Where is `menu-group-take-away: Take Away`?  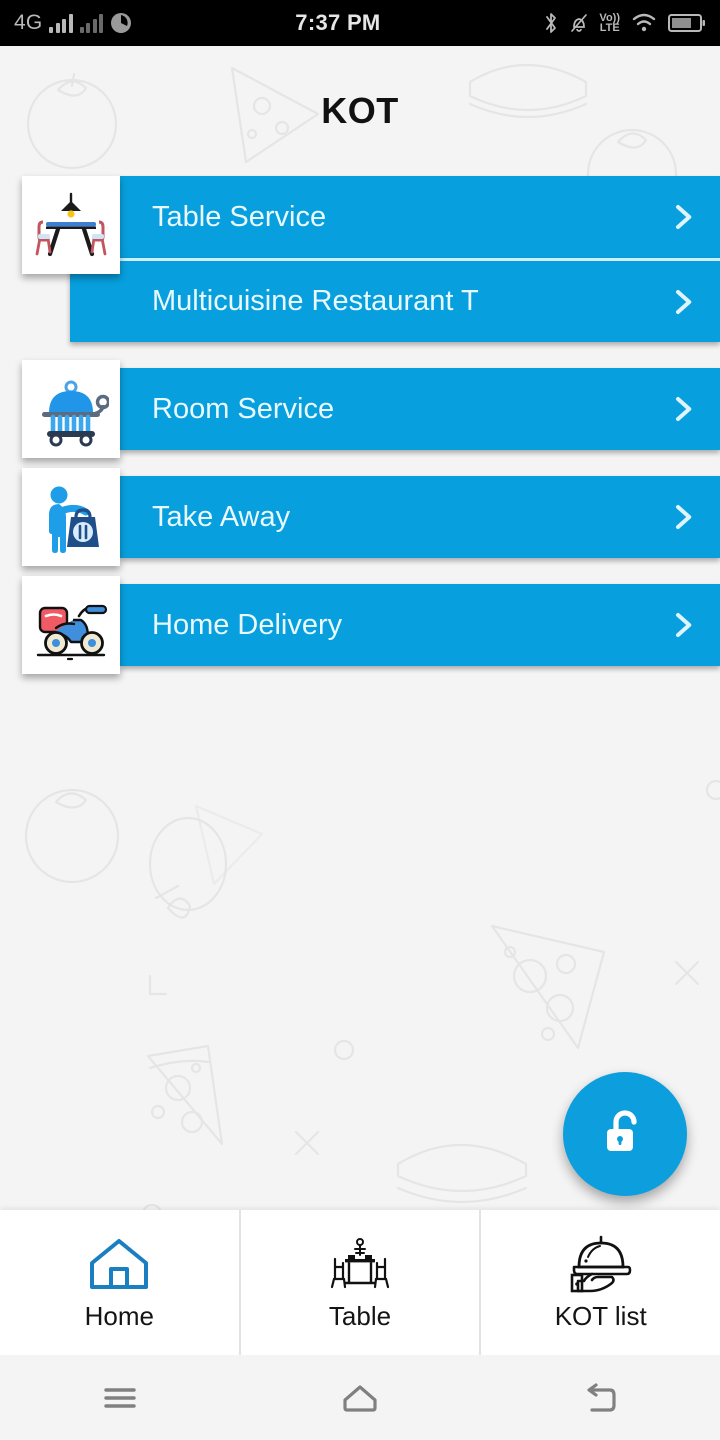
menu-group-take-away: Take Away is located at coordinates (360, 517).